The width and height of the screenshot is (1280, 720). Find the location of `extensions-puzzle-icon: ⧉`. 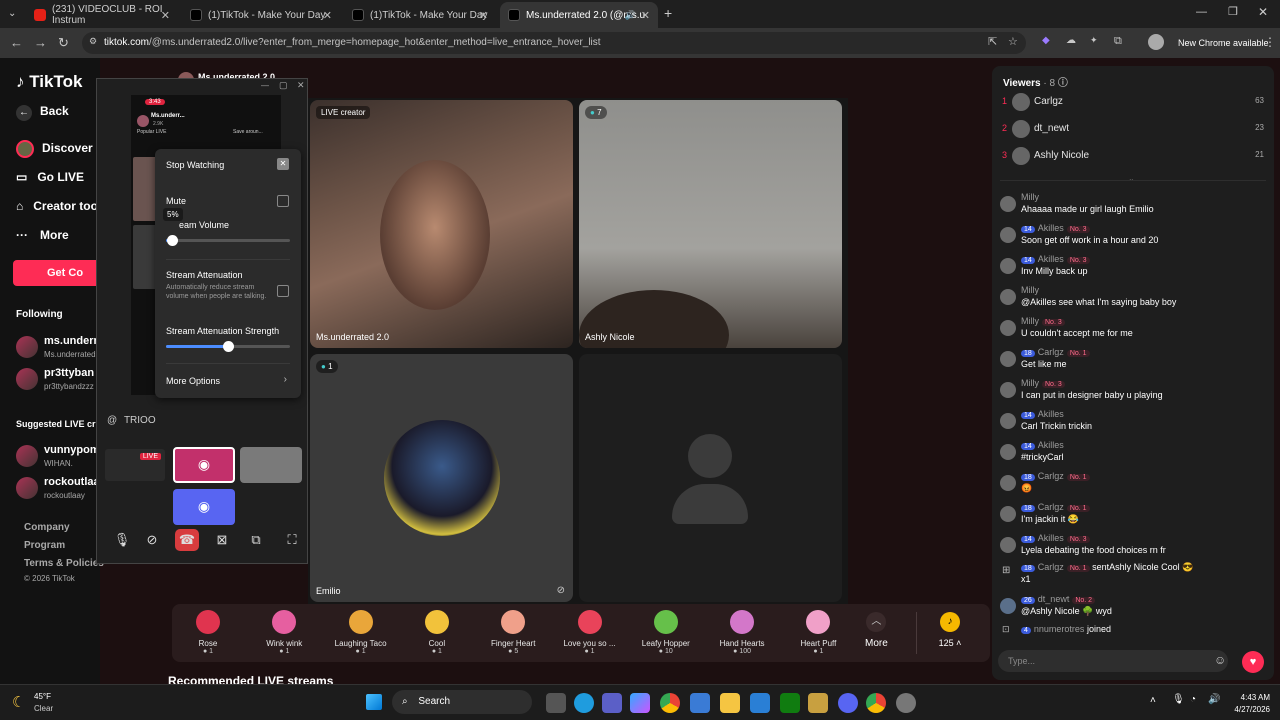

extensions-puzzle-icon: ⧉ is located at coordinates (1118, 41).